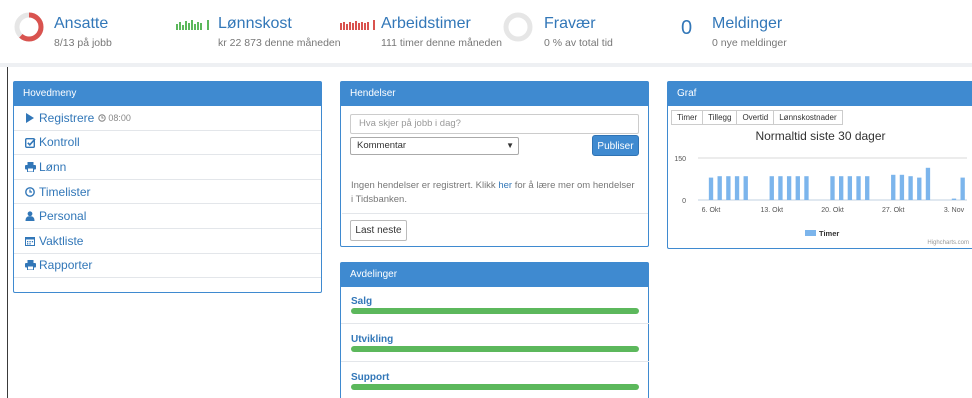  I want to click on legend-label: Timer, so click(829, 233).